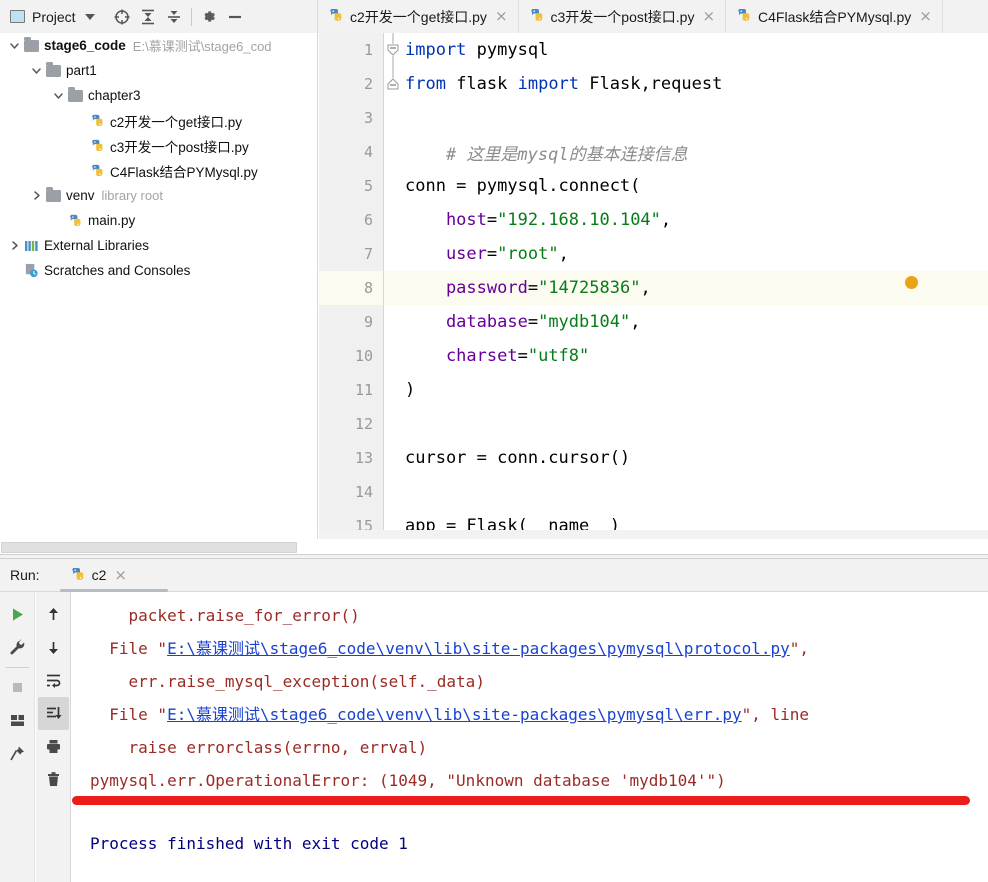  I want to click on code-line: 11), so click(653, 390).